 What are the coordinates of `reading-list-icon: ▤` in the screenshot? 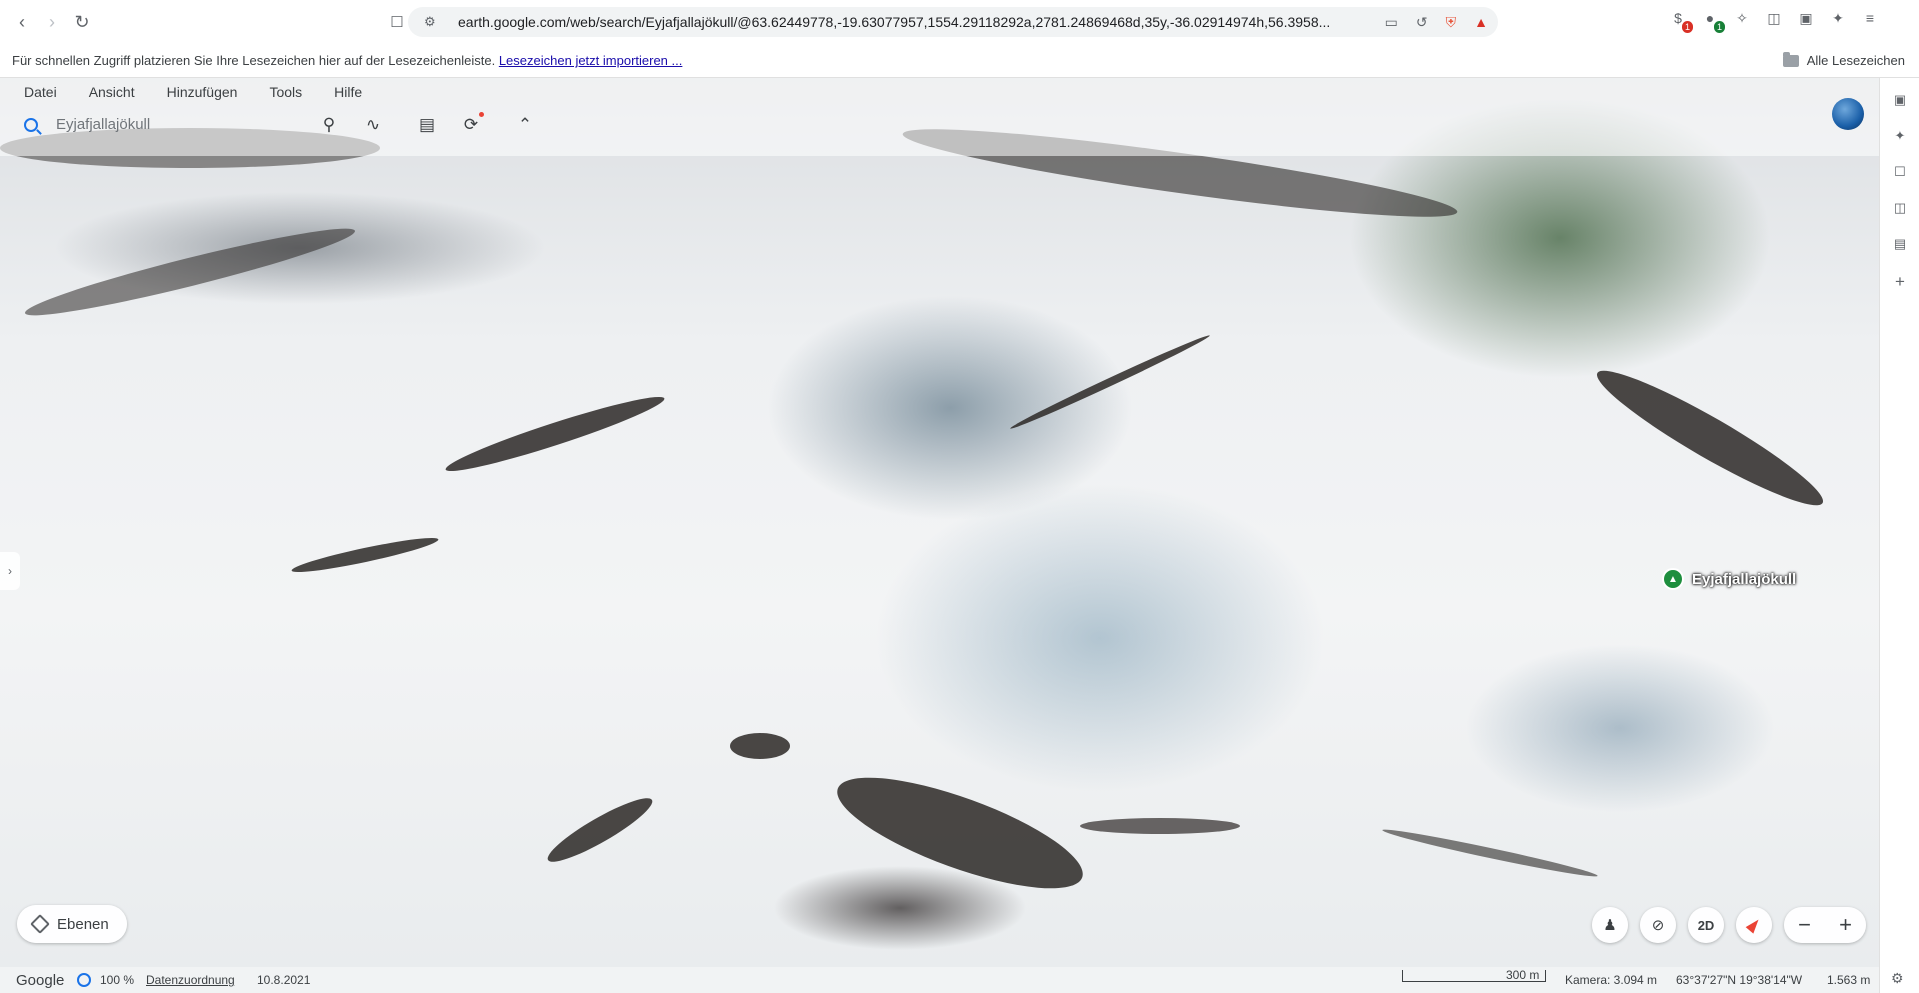 It's located at (1900, 244).